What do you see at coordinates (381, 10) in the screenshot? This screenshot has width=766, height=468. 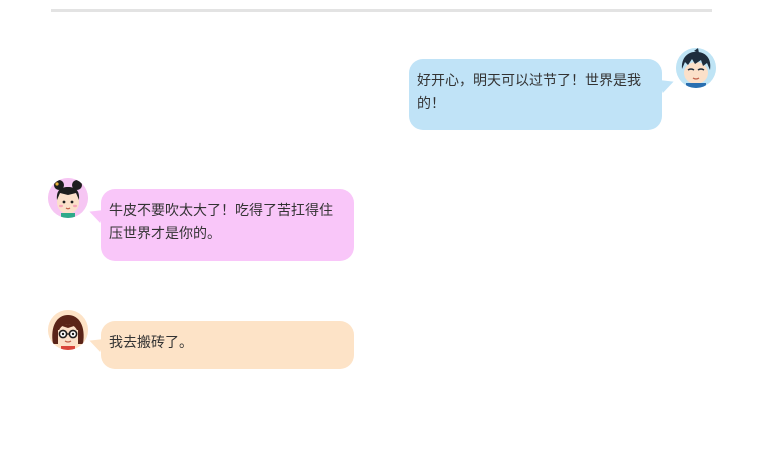 I see `top-divider` at bounding box center [381, 10].